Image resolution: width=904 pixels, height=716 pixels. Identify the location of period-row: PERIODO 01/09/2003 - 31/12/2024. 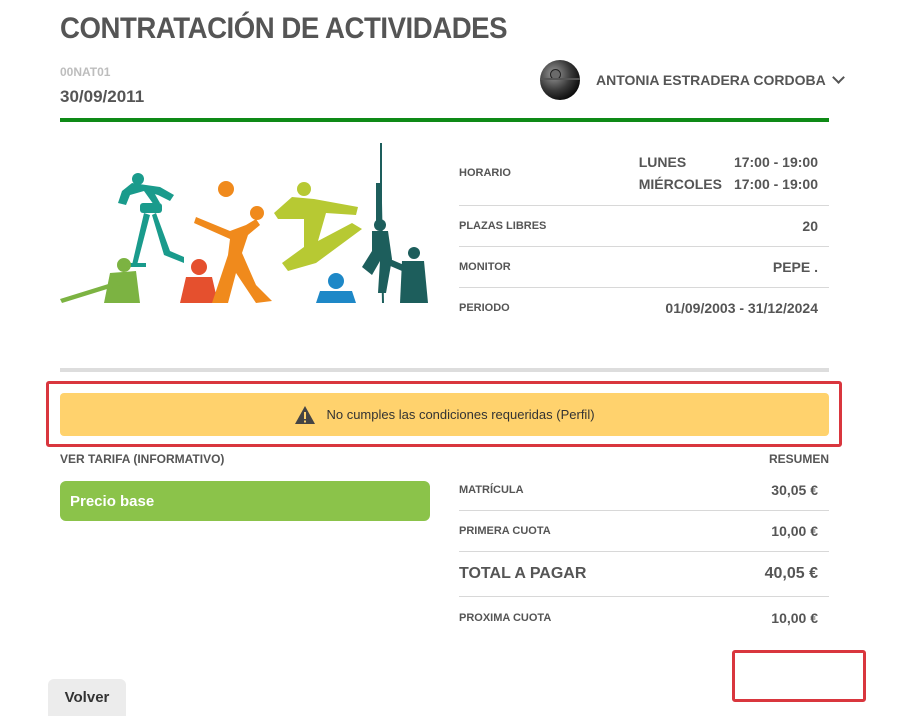
(644, 308).